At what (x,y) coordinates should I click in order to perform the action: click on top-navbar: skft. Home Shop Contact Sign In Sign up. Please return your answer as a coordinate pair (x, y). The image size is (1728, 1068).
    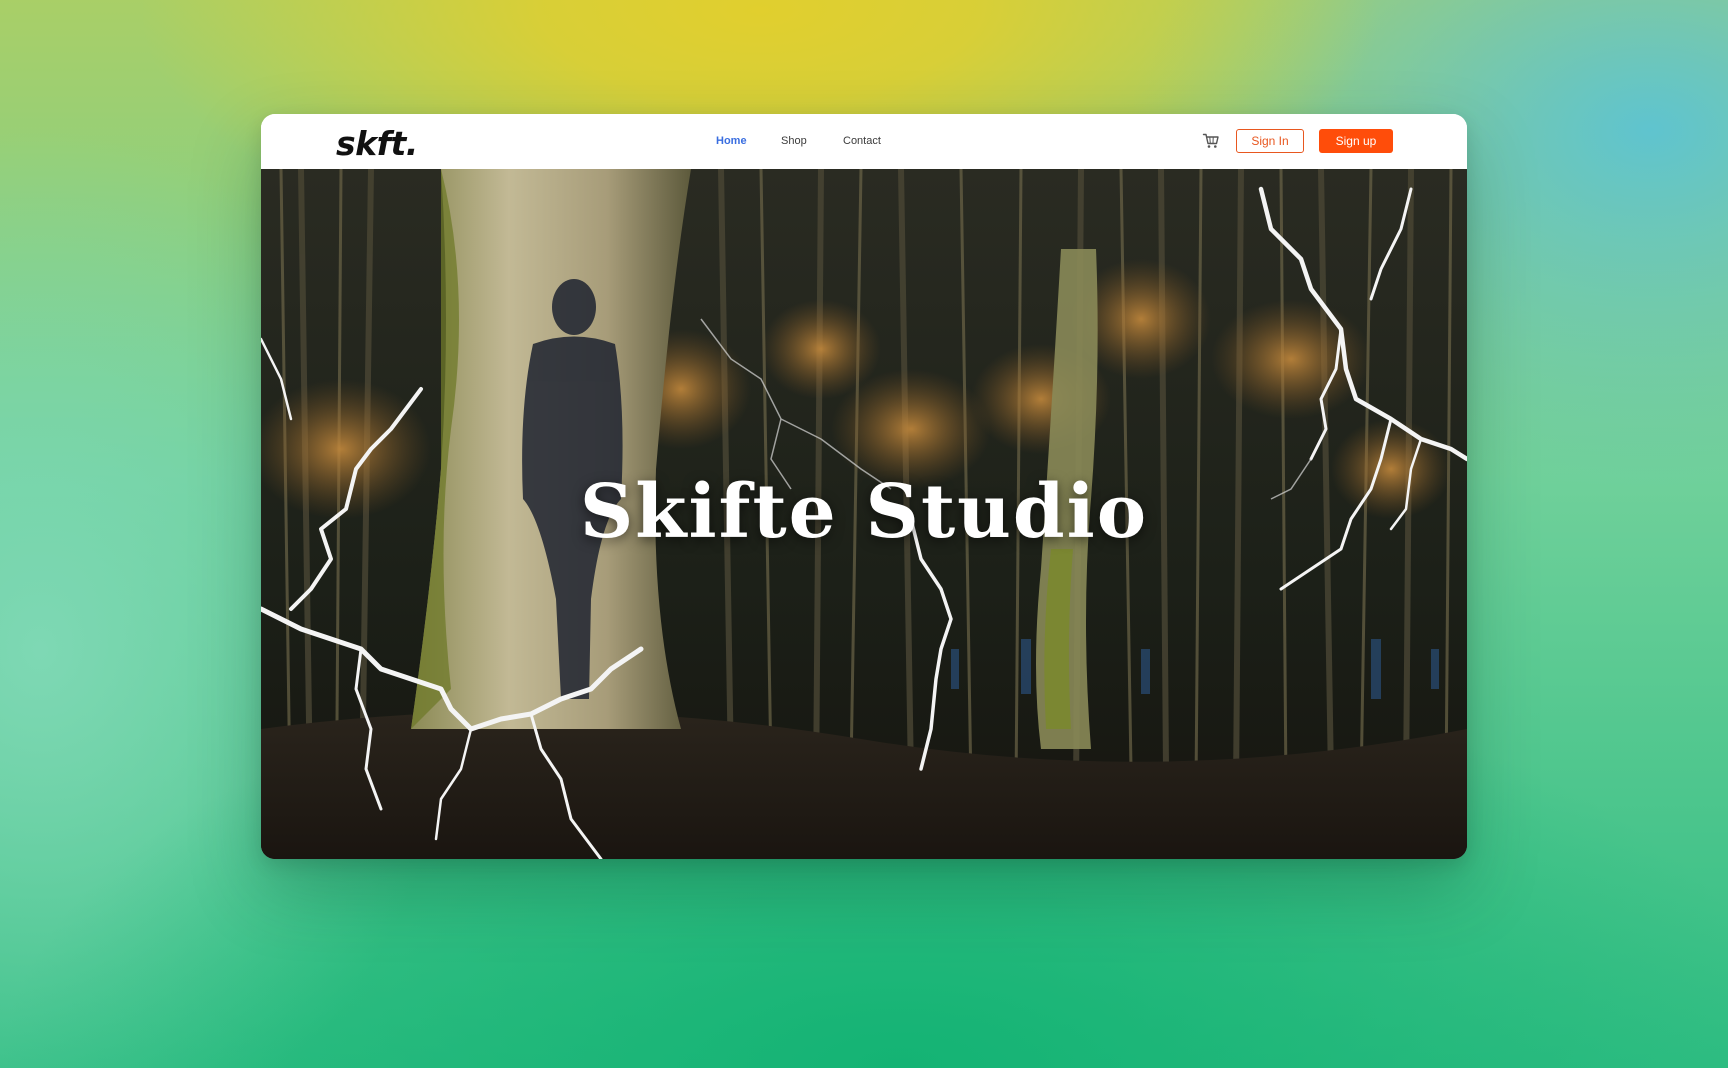
    Looking at the image, I should click on (864, 141).